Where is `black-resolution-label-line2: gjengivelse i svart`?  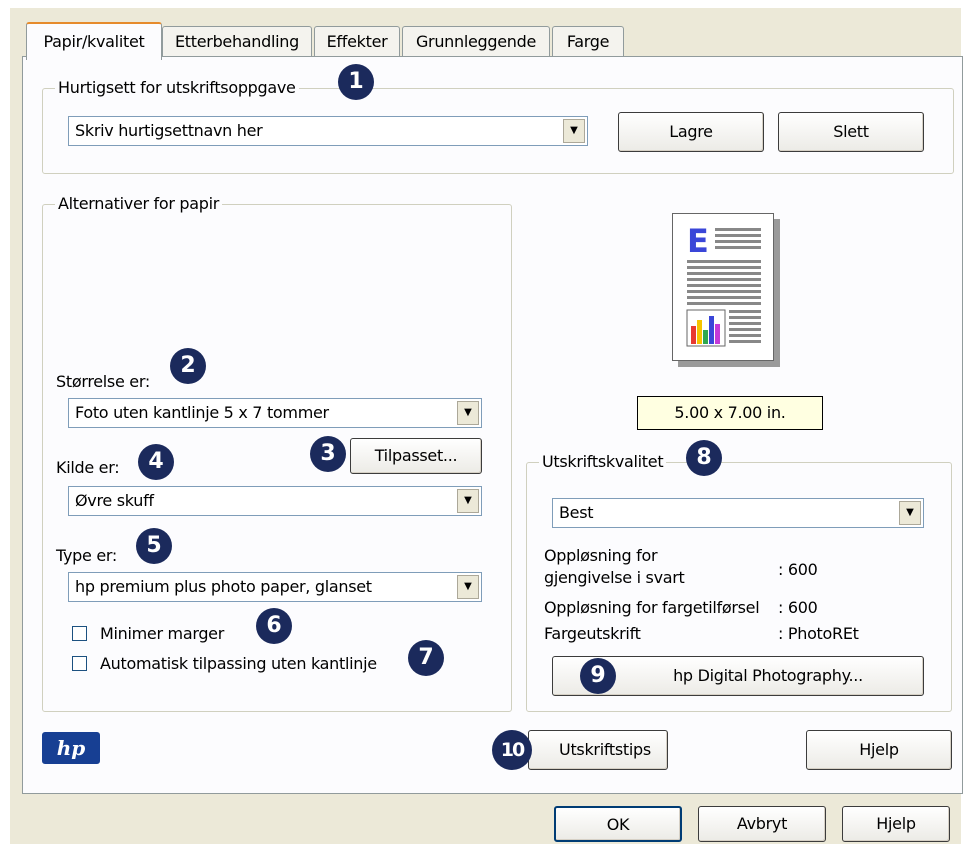
black-resolution-label-line2: gjengivelse i svart is located at coordinates (614, 577).